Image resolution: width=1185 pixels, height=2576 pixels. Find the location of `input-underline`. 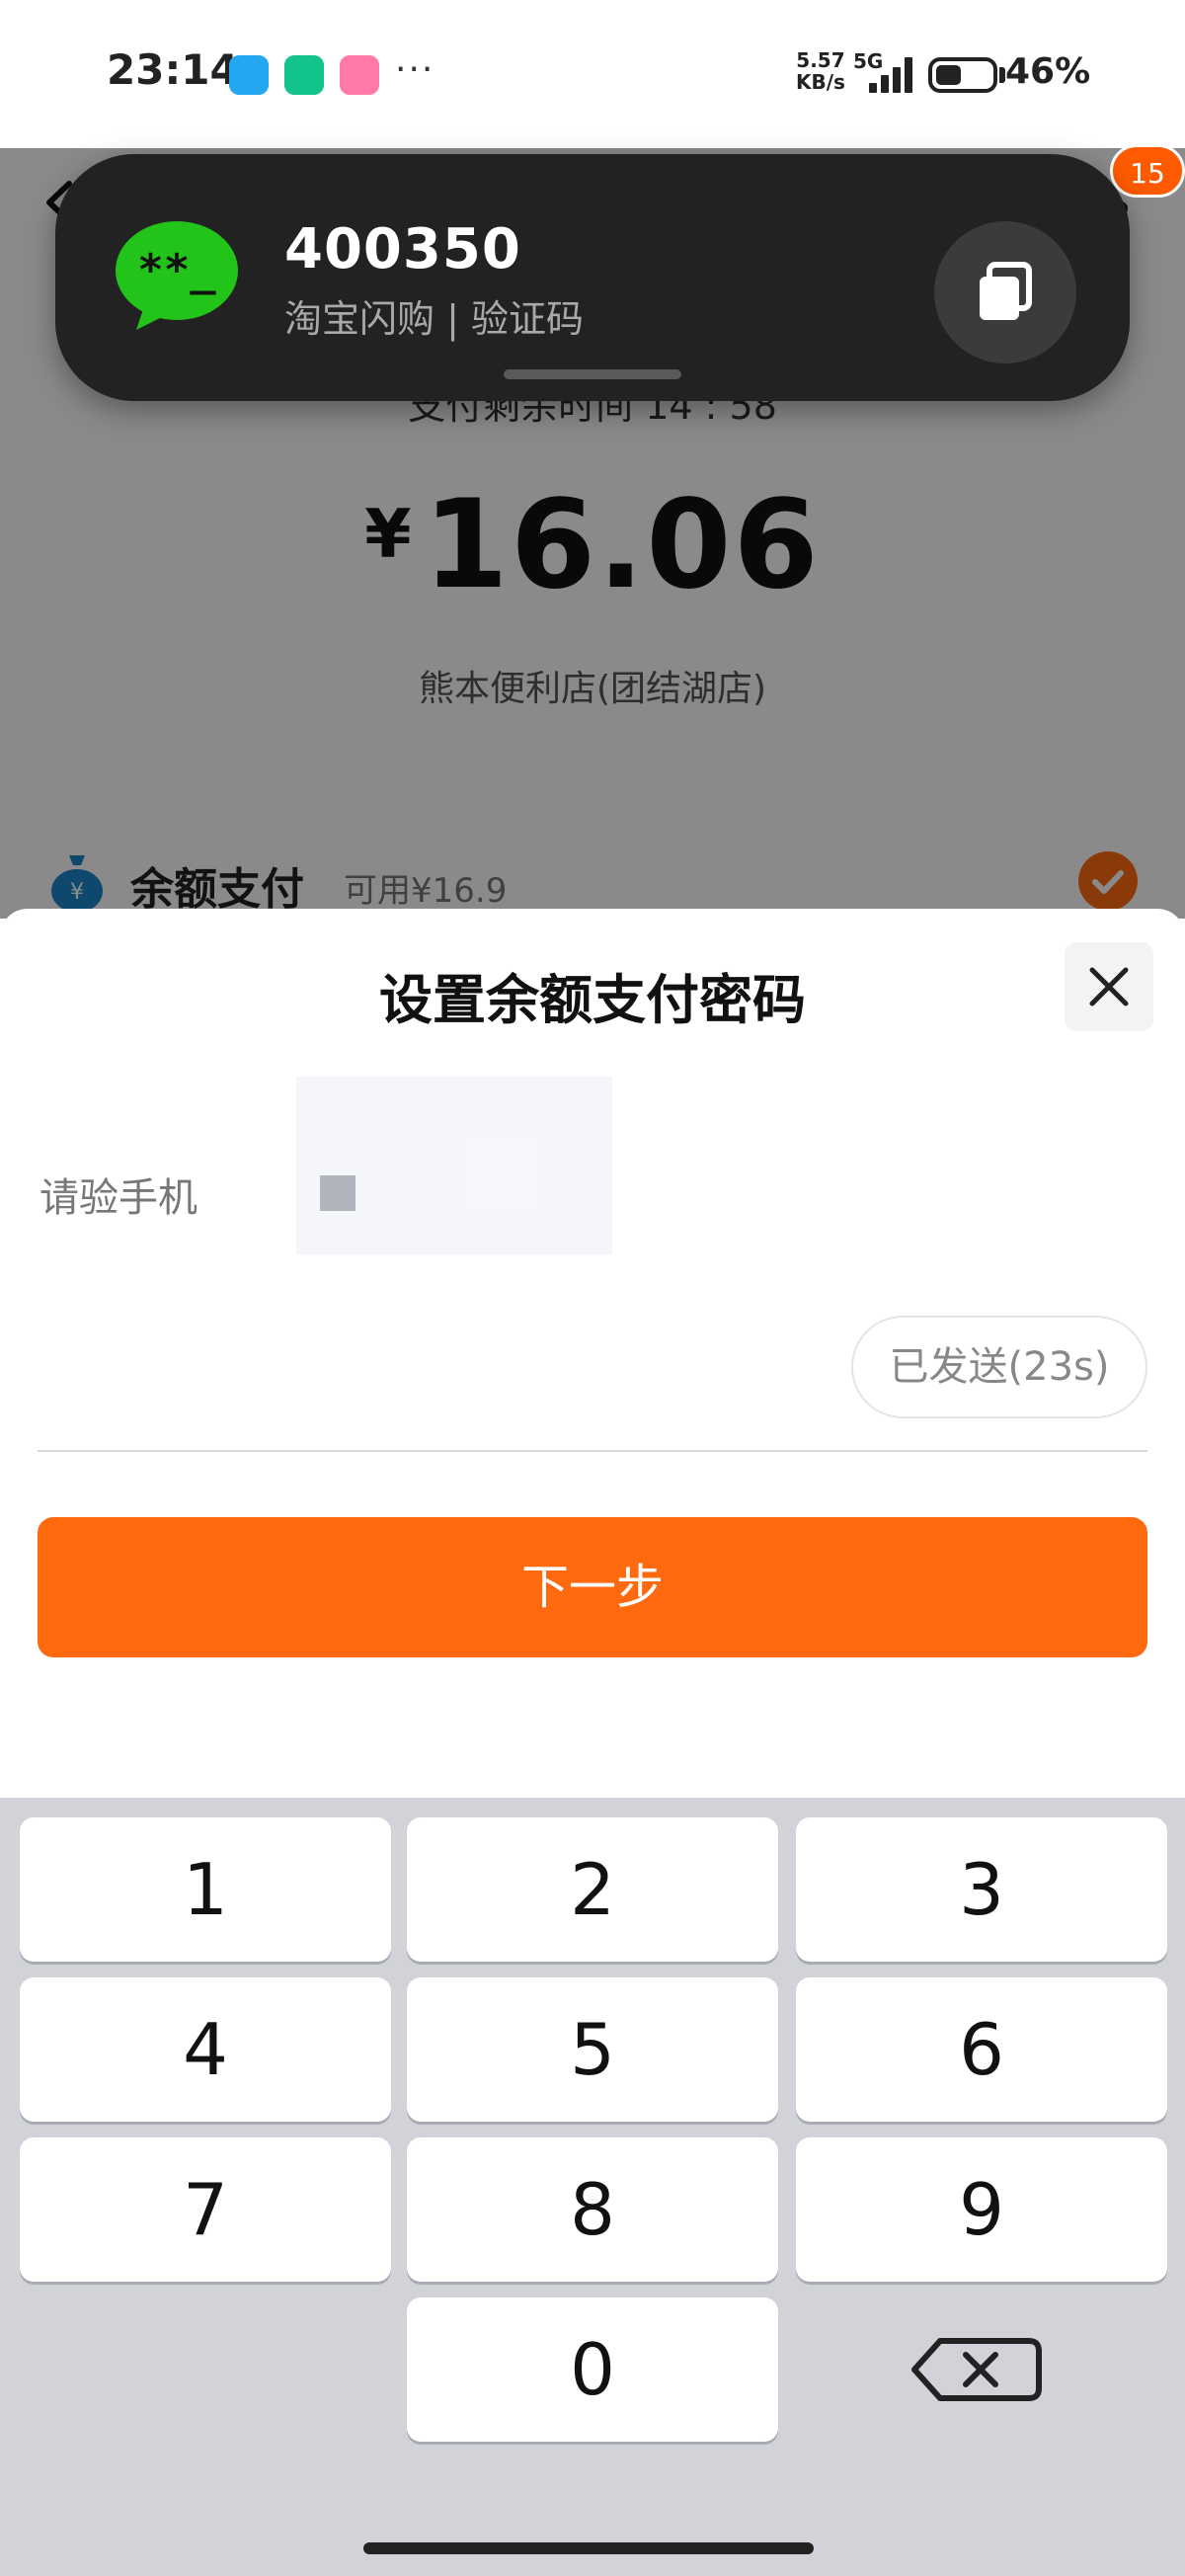

input-underline is located at coordinates (592, 1451).